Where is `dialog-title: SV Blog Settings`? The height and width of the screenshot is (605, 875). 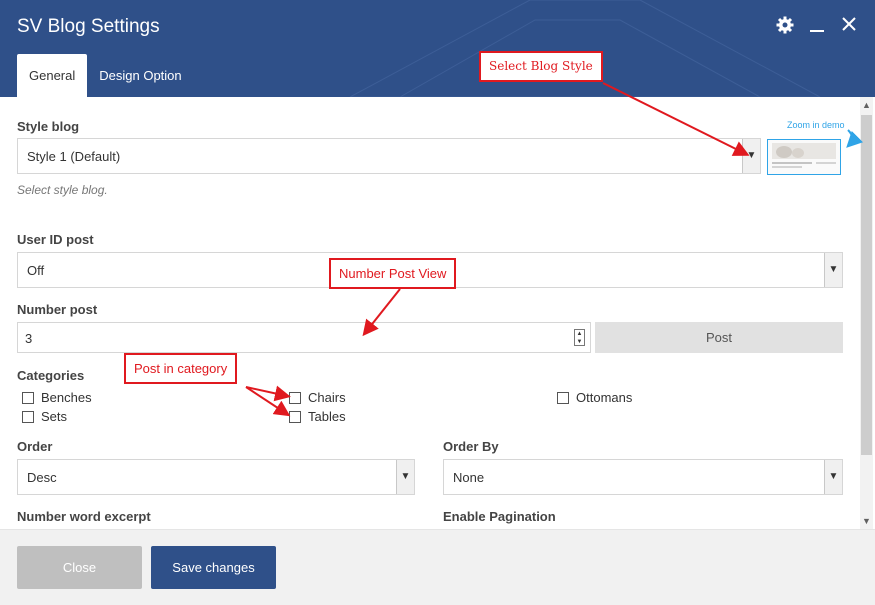 dialog-title: SV Blog Settings is located at coordinates (88, 26).